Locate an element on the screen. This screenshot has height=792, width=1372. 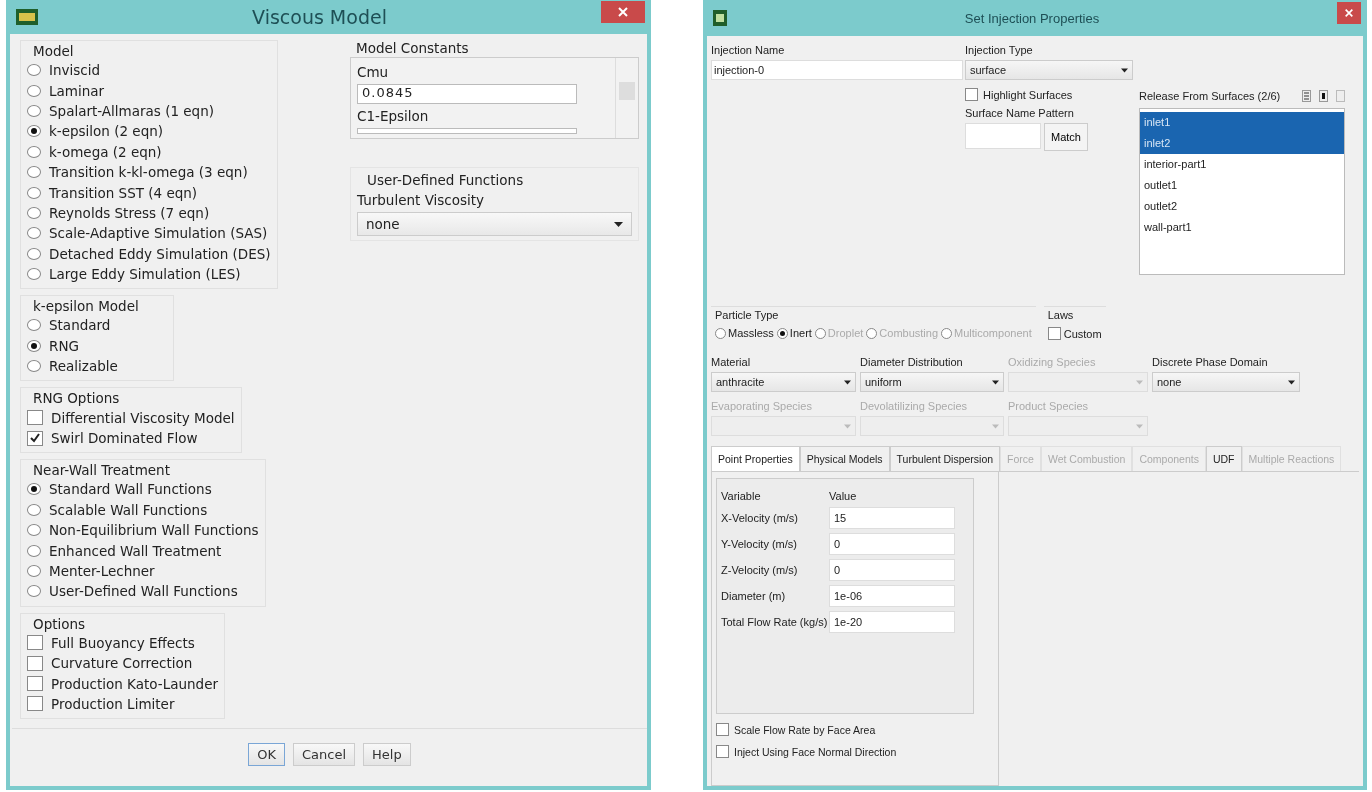
group-label: User-Defined Functions is located at coordinates (445, 180).